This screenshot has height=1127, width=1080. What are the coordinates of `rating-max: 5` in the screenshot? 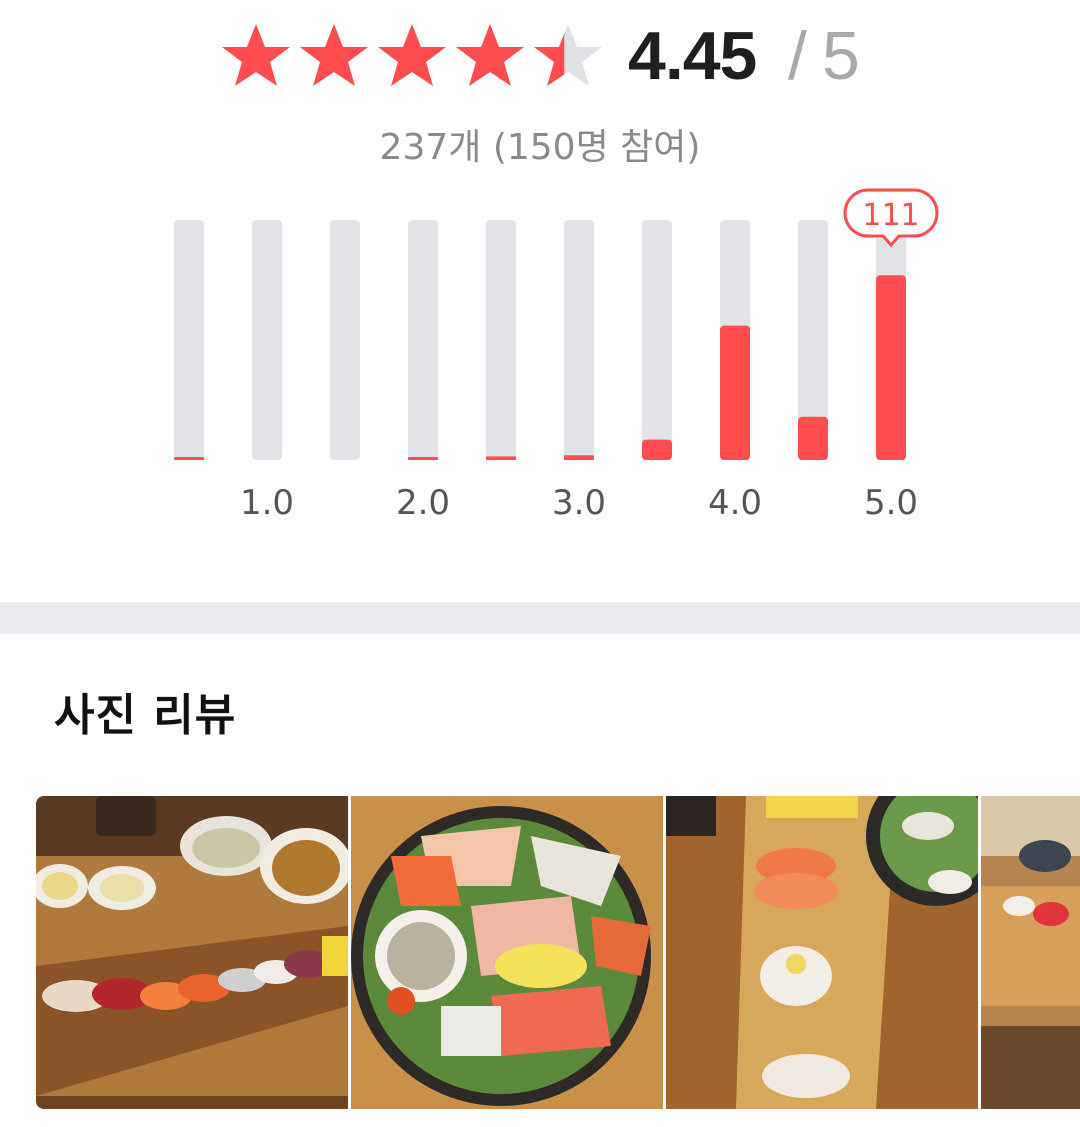 It's located at (841, 56).